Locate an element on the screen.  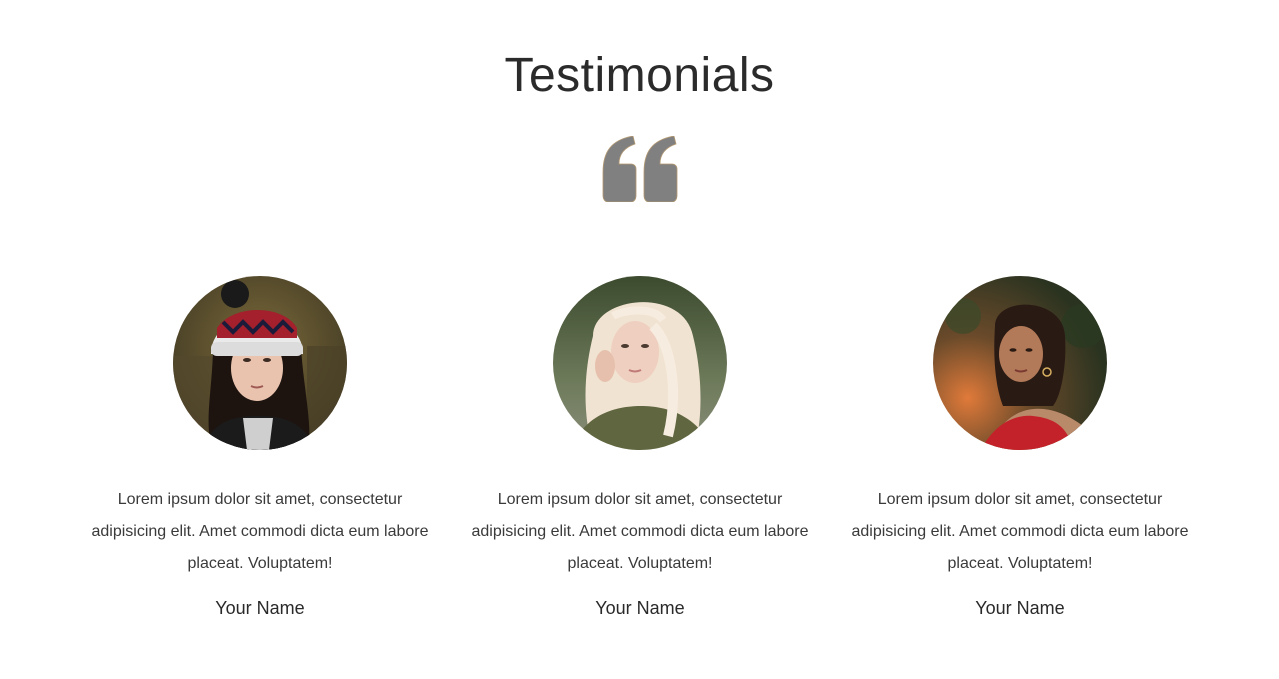
avatar-photo-woman-blonde is located at coordinates (640, 363).